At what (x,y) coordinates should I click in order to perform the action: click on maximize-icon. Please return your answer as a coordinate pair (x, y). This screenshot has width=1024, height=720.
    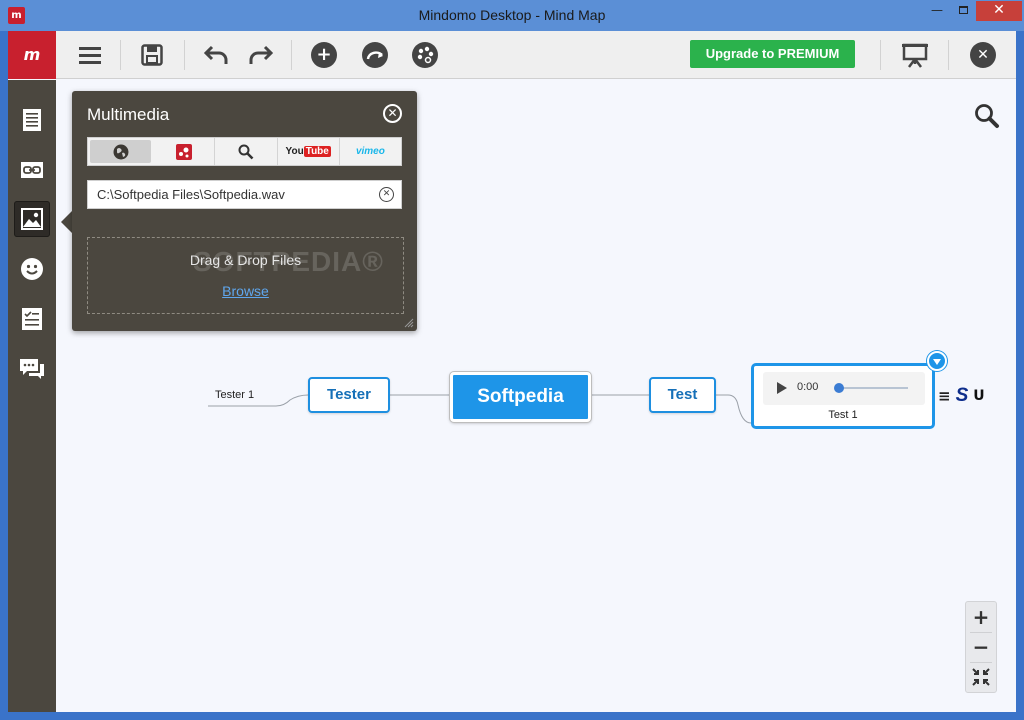
    Looking at the image, I should click on (963, 10).